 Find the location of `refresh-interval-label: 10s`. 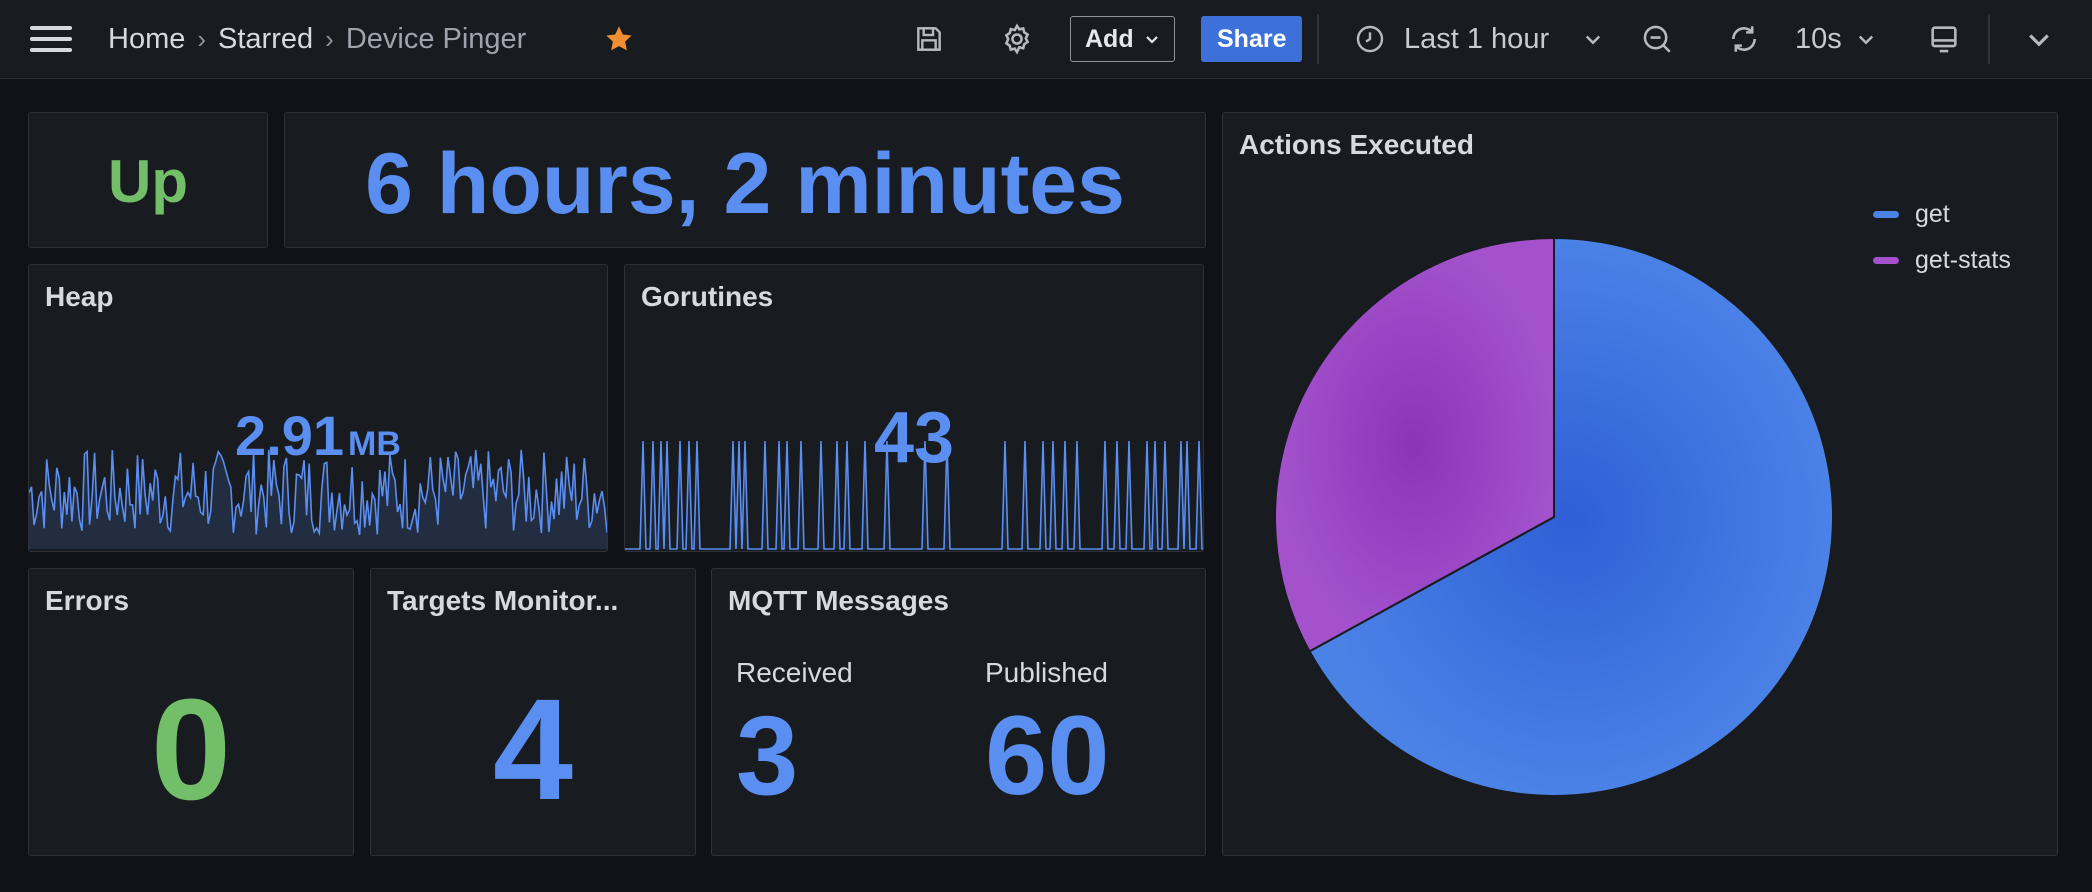

refresh-interval-label: 10s is located at coordinates (1818, 38).